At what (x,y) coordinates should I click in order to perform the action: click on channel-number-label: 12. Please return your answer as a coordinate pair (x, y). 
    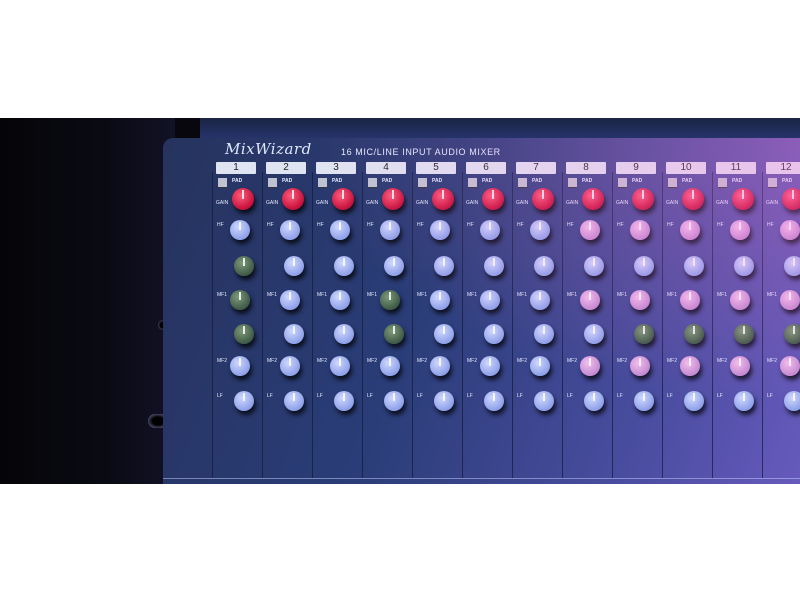
    Looking at the image, I should click on (783, 168).